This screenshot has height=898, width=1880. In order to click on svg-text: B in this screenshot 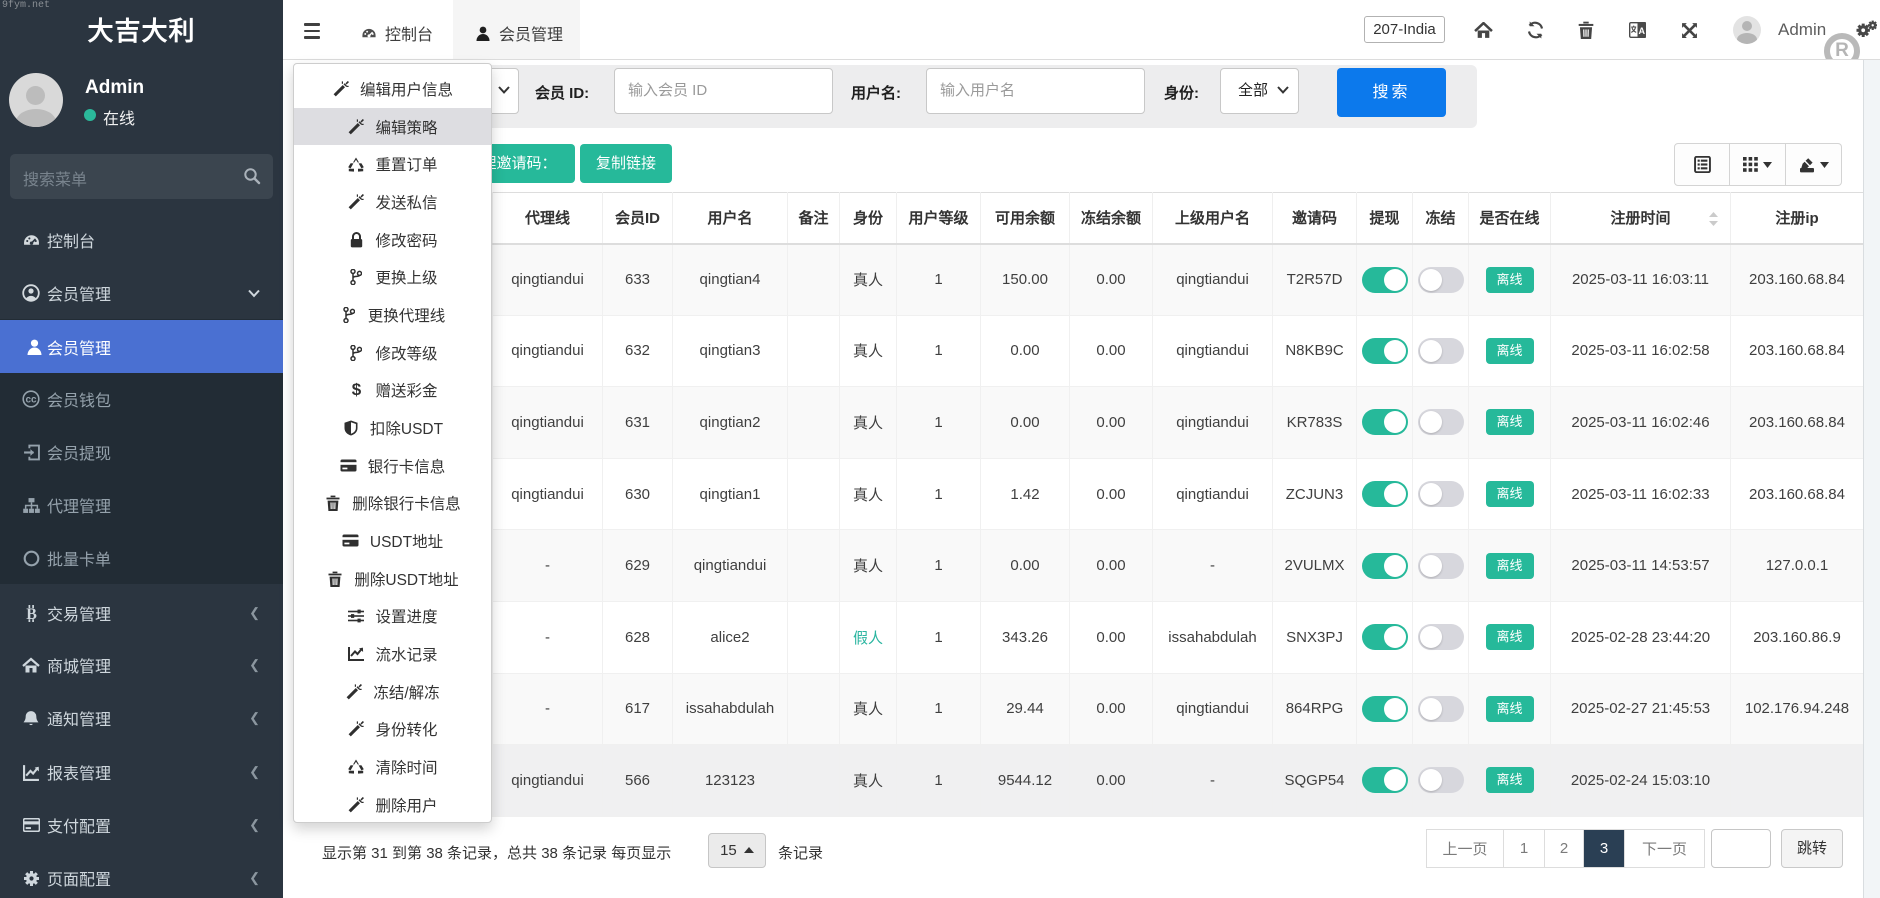, I will do `click(31, 613)`.